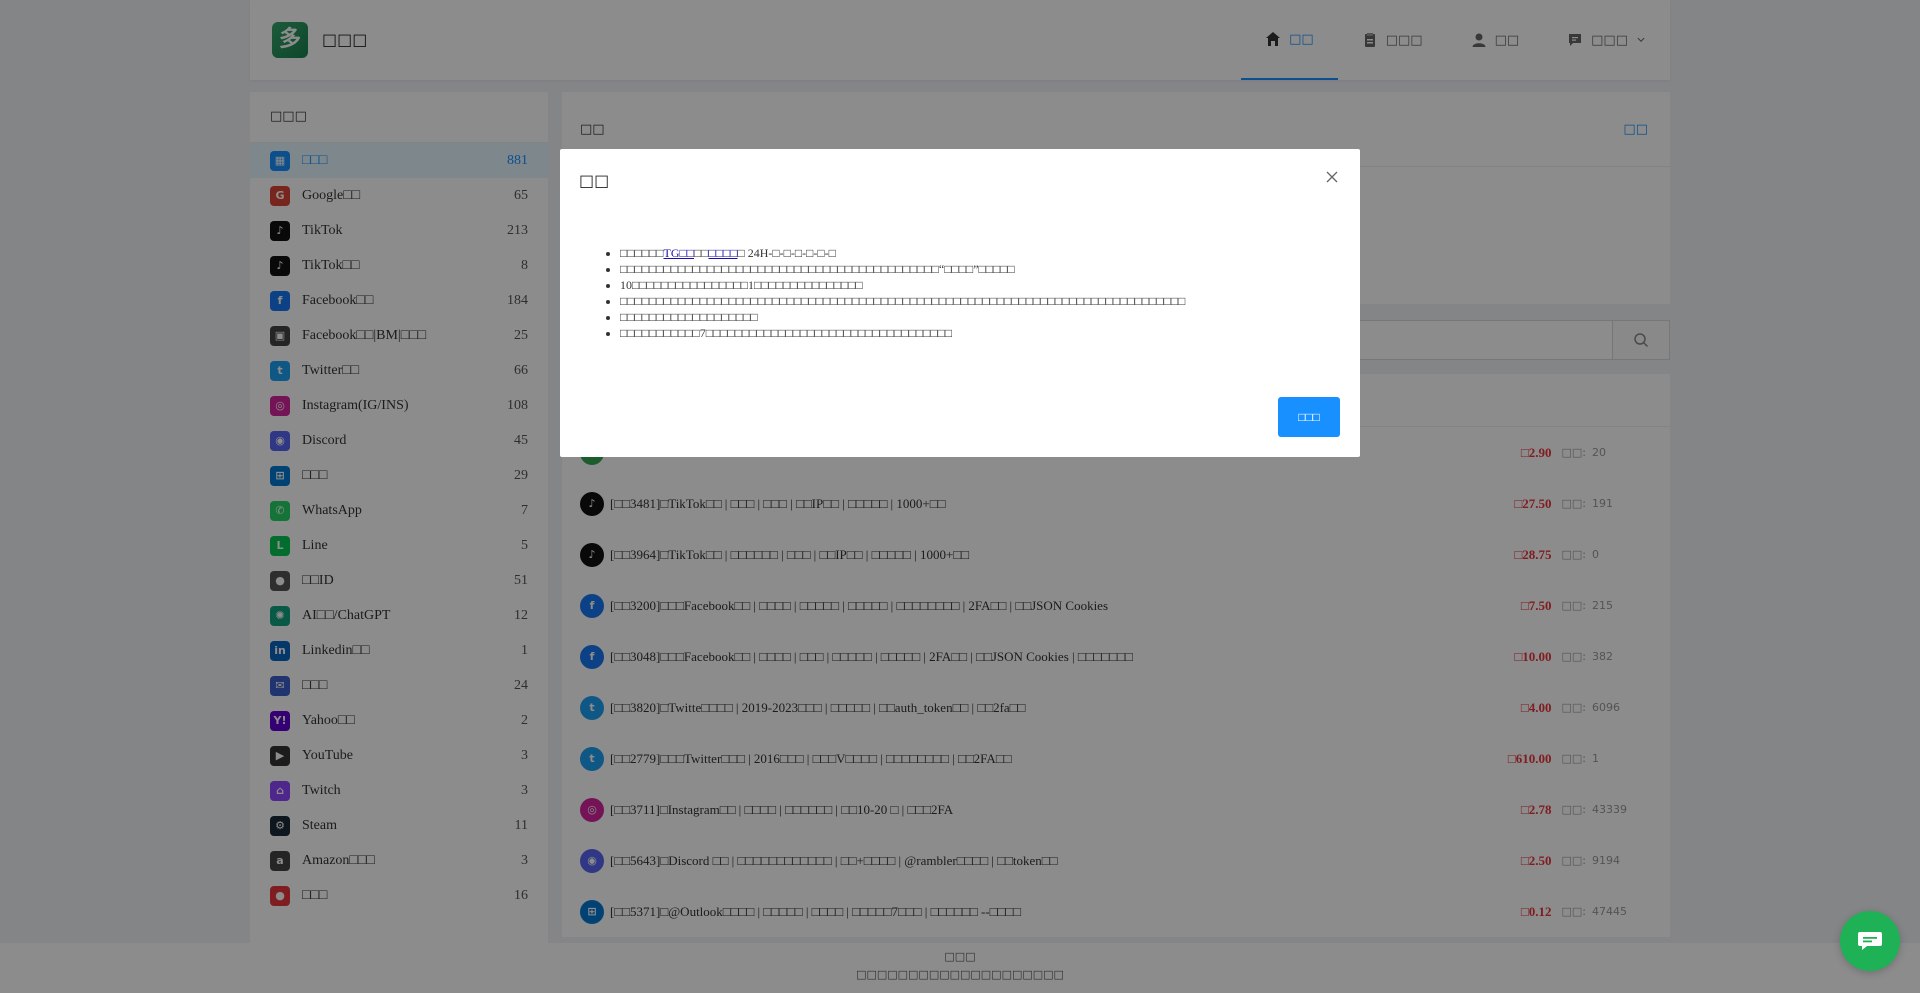  I want to click on service-link: □□□□, so click(723, 253).